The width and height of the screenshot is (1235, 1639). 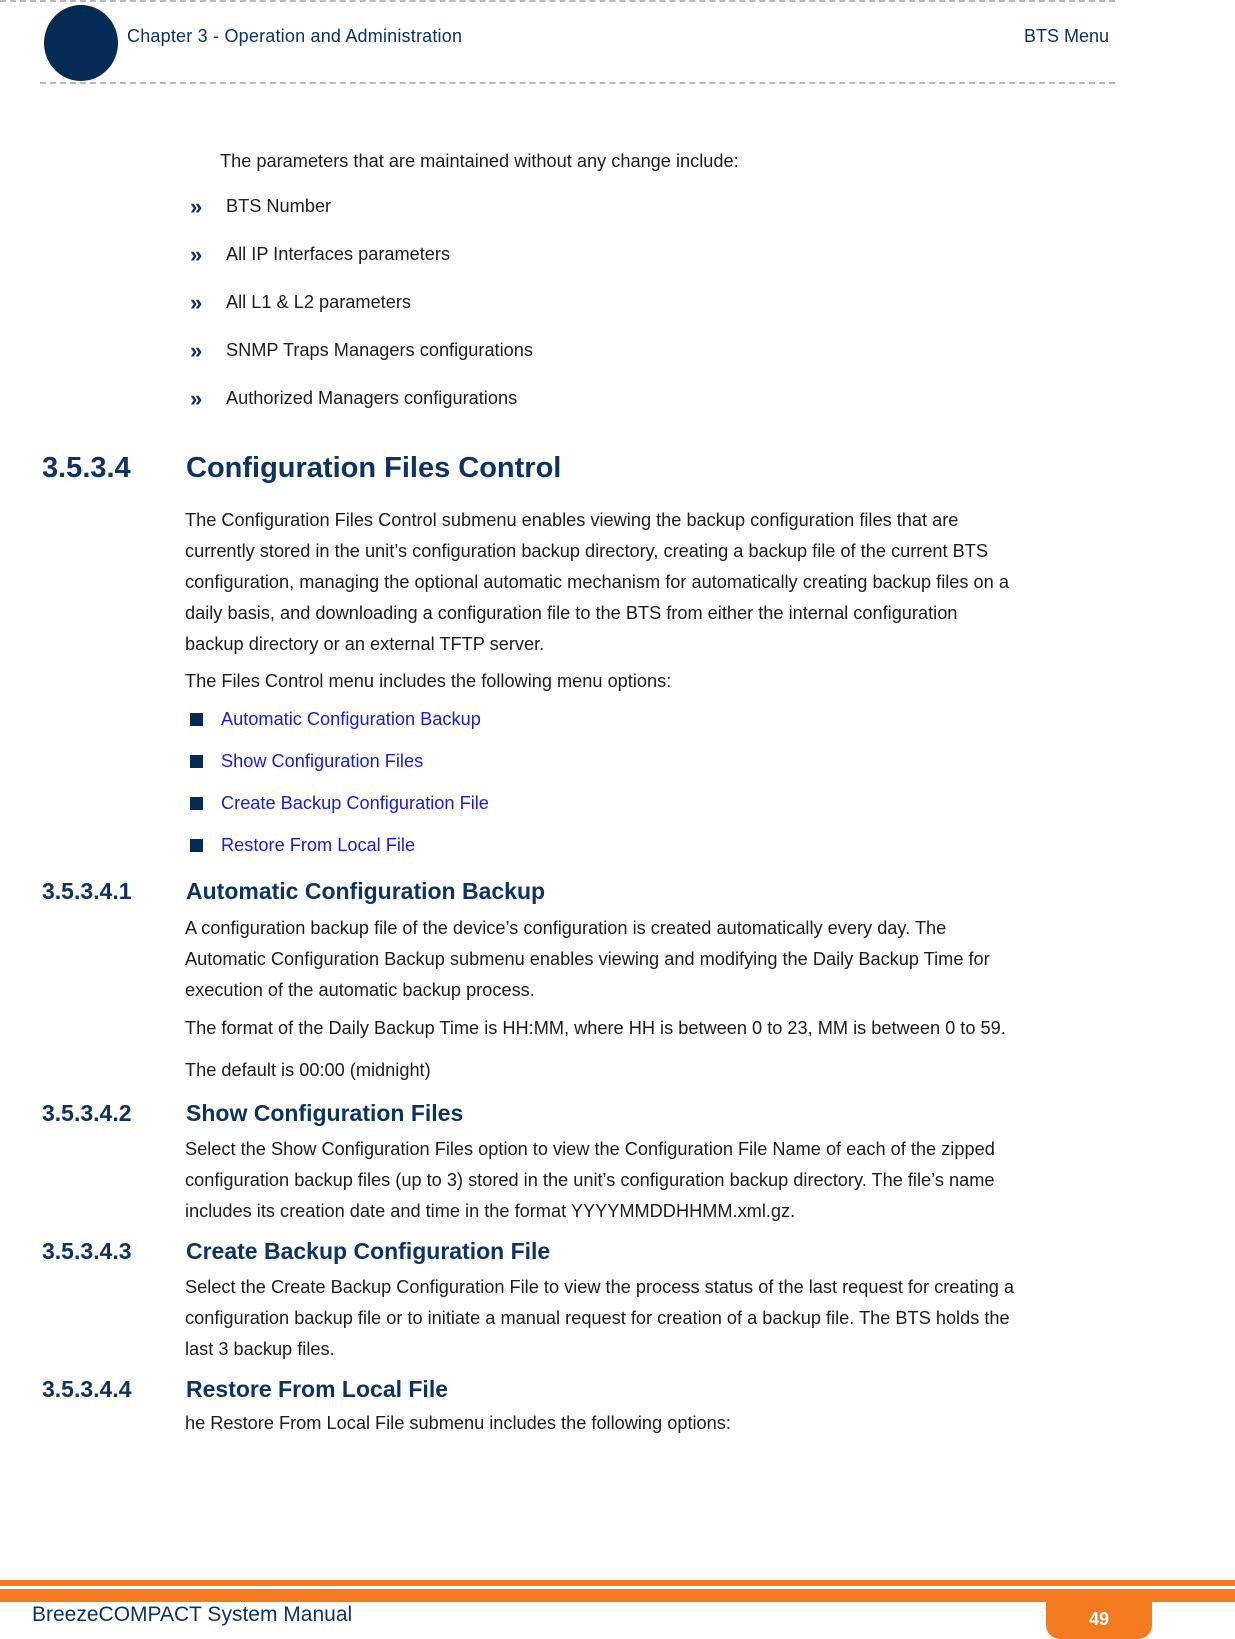 I want to click on backup-time-default: The default is 00:00 (midnight), so click(x=308, y=1070).